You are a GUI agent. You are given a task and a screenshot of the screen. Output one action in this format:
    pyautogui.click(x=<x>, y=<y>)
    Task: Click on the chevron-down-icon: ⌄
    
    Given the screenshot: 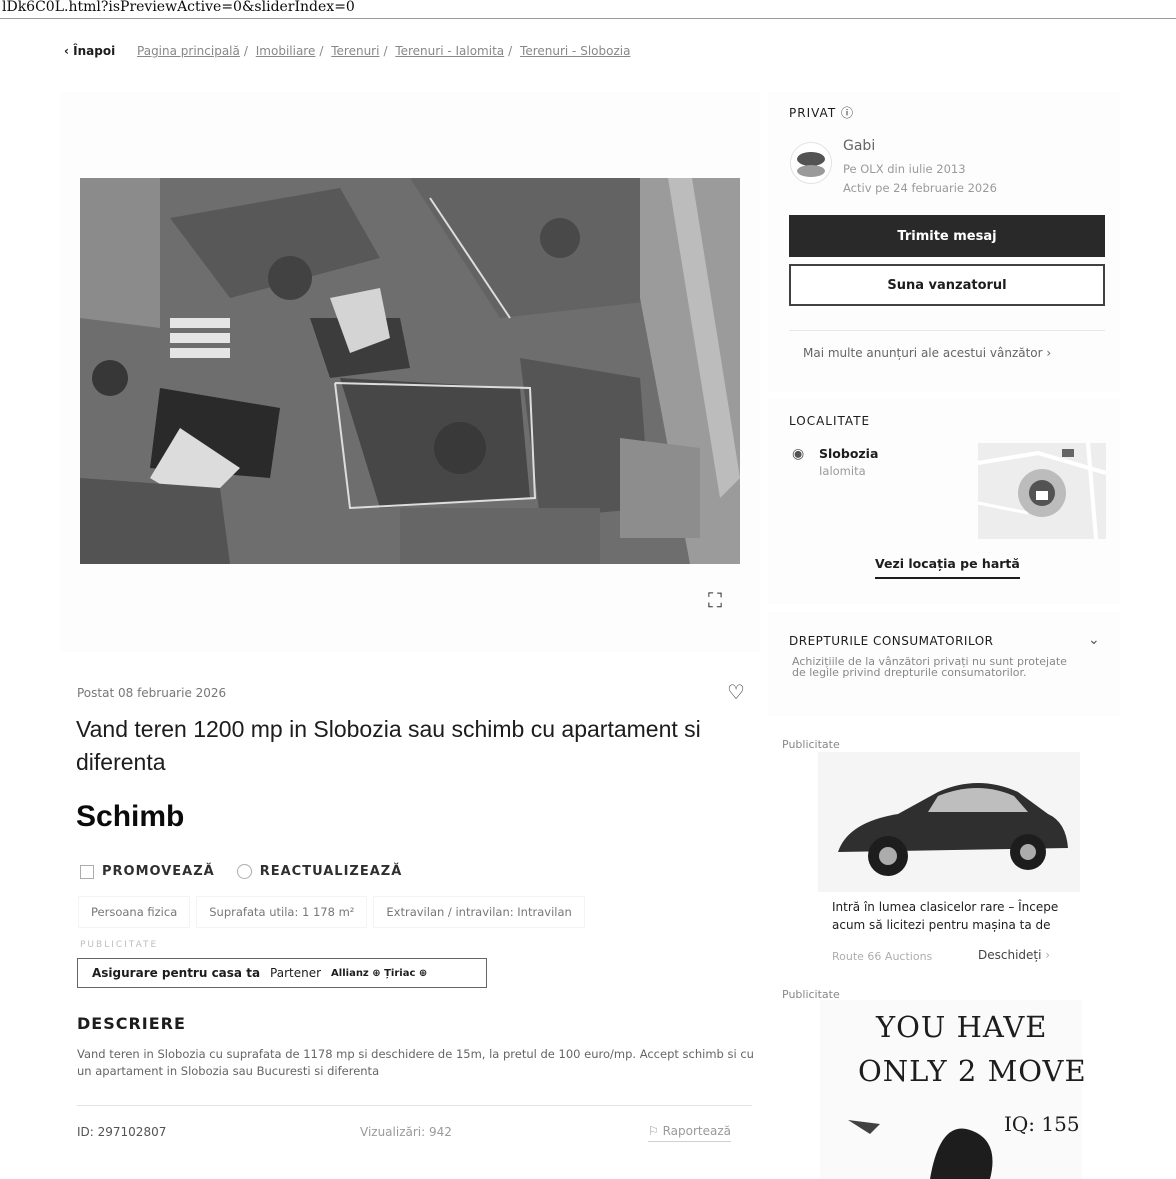 What is the action you would take?
    pyautogui.click(x=1094, y=640)
    